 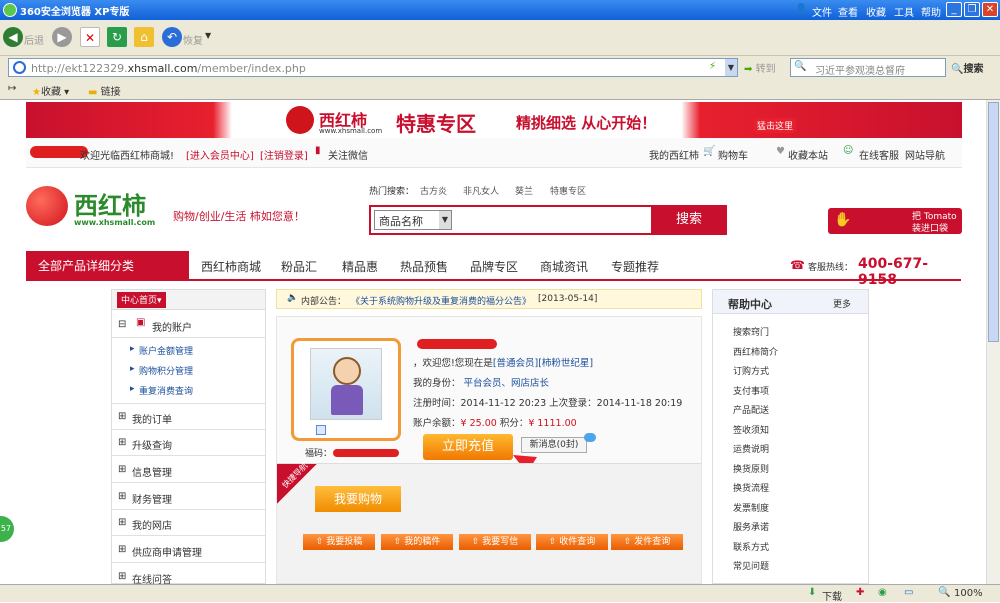 What do you see at coordinates (7, 529) in the screenshot?
I see `floating-badge: 57` at bounding box center [7, 529].